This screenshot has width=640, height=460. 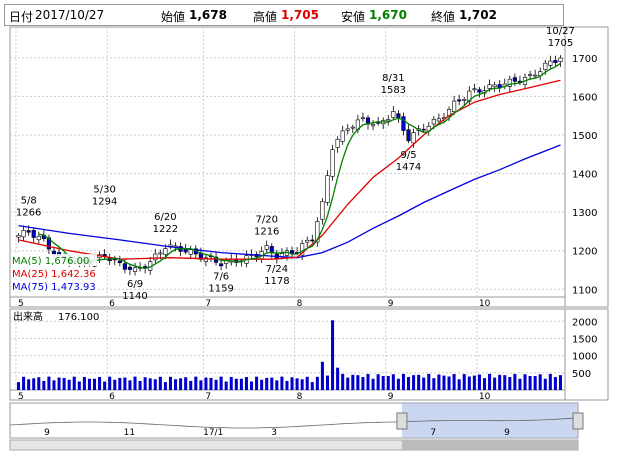 I want to click on price-x-tick-label: 10, so click(x=485, y=304).